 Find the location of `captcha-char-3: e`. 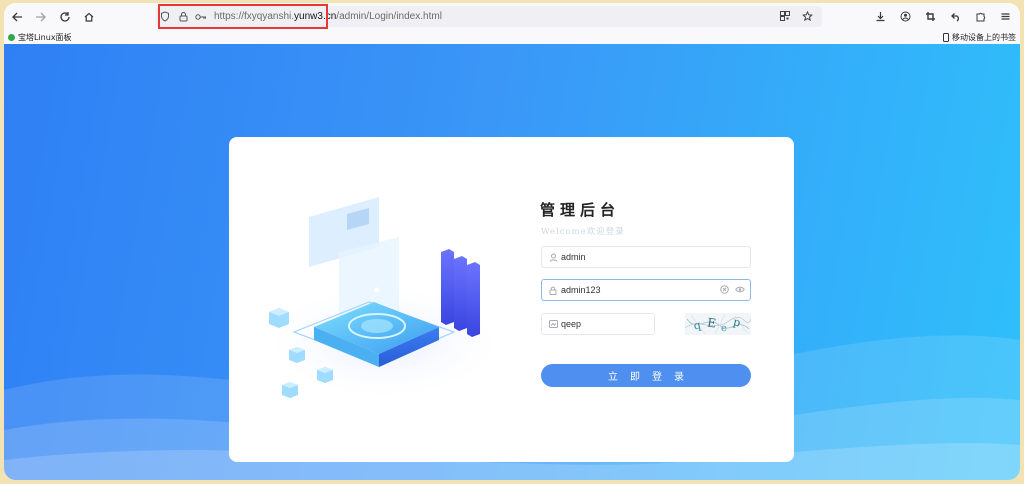

captcha-char-3: e is located at coordinates (723, 329).